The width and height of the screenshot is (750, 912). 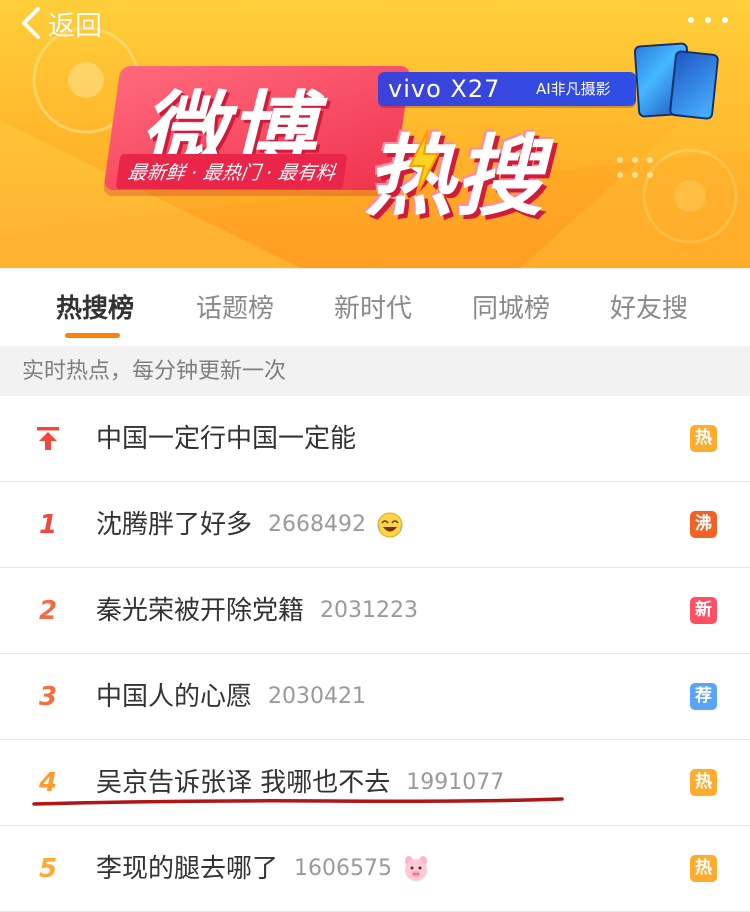 I want to click on list-item-title: 中国人的心愿, so click(x=174, y=696).